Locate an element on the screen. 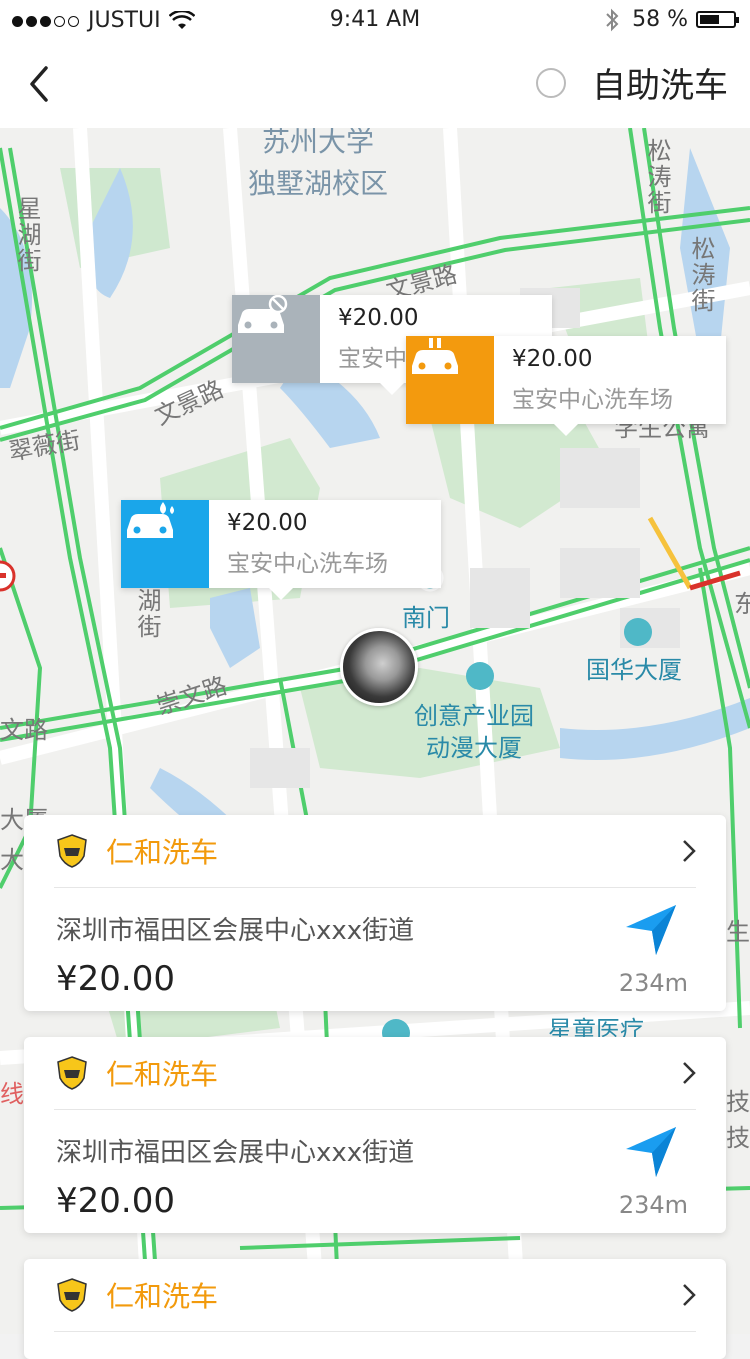 This screenshot has height=1359, width=750. map-label: 大 is located at coordinates (12, 860).